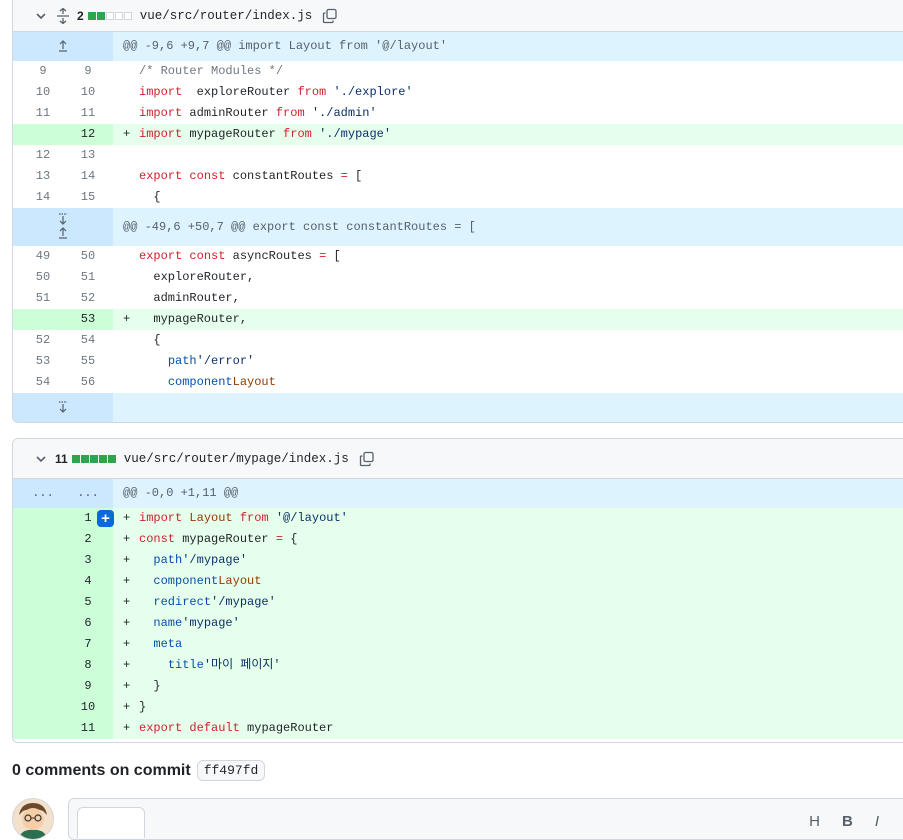 This screenshot has width=903, height=840. What do you see at coordinates (344, 113) in the screenshot?
I see `code-token: './admin'` at bounding box center [344, 113].